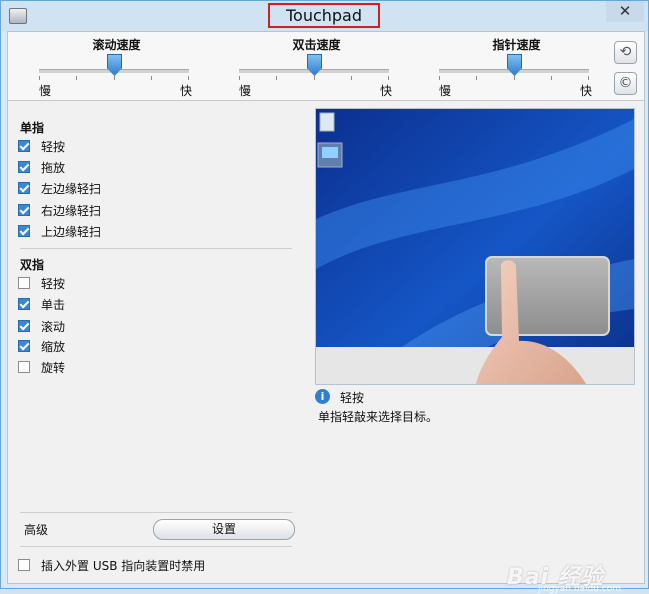 This screenshot has height=594, width=649. Describe the element at coordinates (327, 122) in the screenshot. I see `recycle-bin-icon` at that location.